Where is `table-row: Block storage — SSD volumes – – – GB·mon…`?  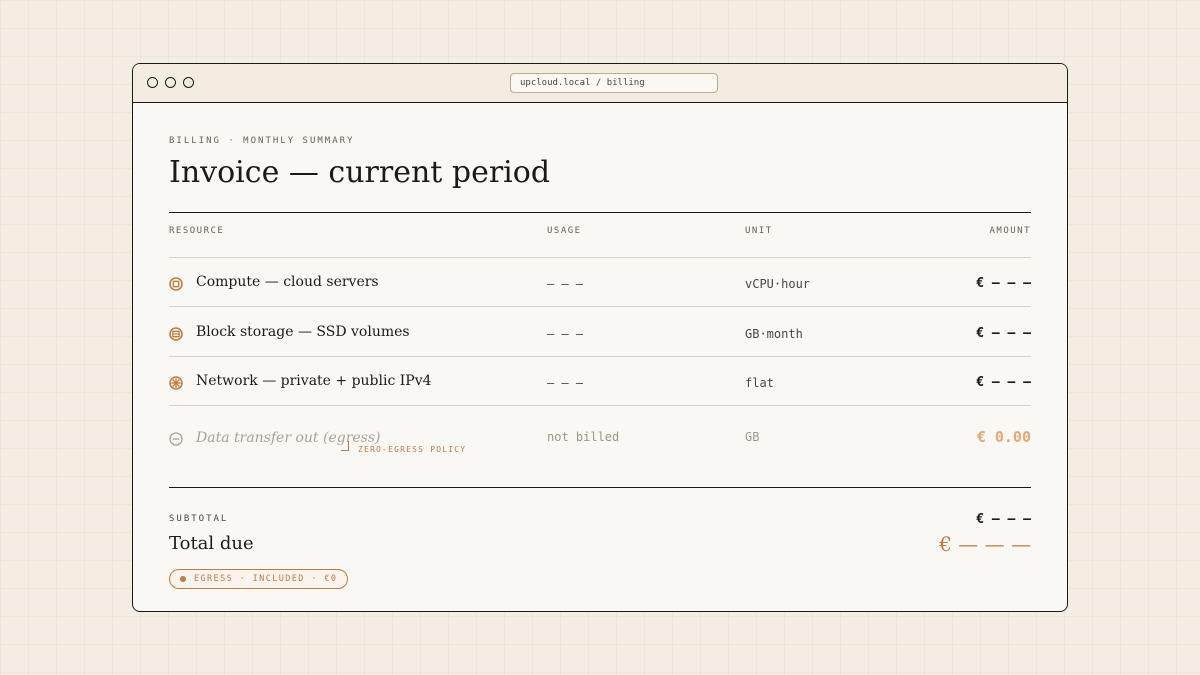
table-row: Block storage — SSD volumes – – – GB·mon… is located at coordinates (600, 331).